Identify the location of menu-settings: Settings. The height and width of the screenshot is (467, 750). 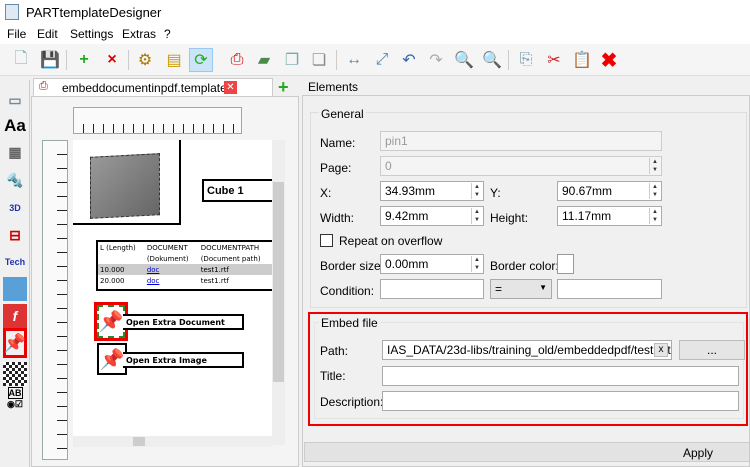
(91, 34).